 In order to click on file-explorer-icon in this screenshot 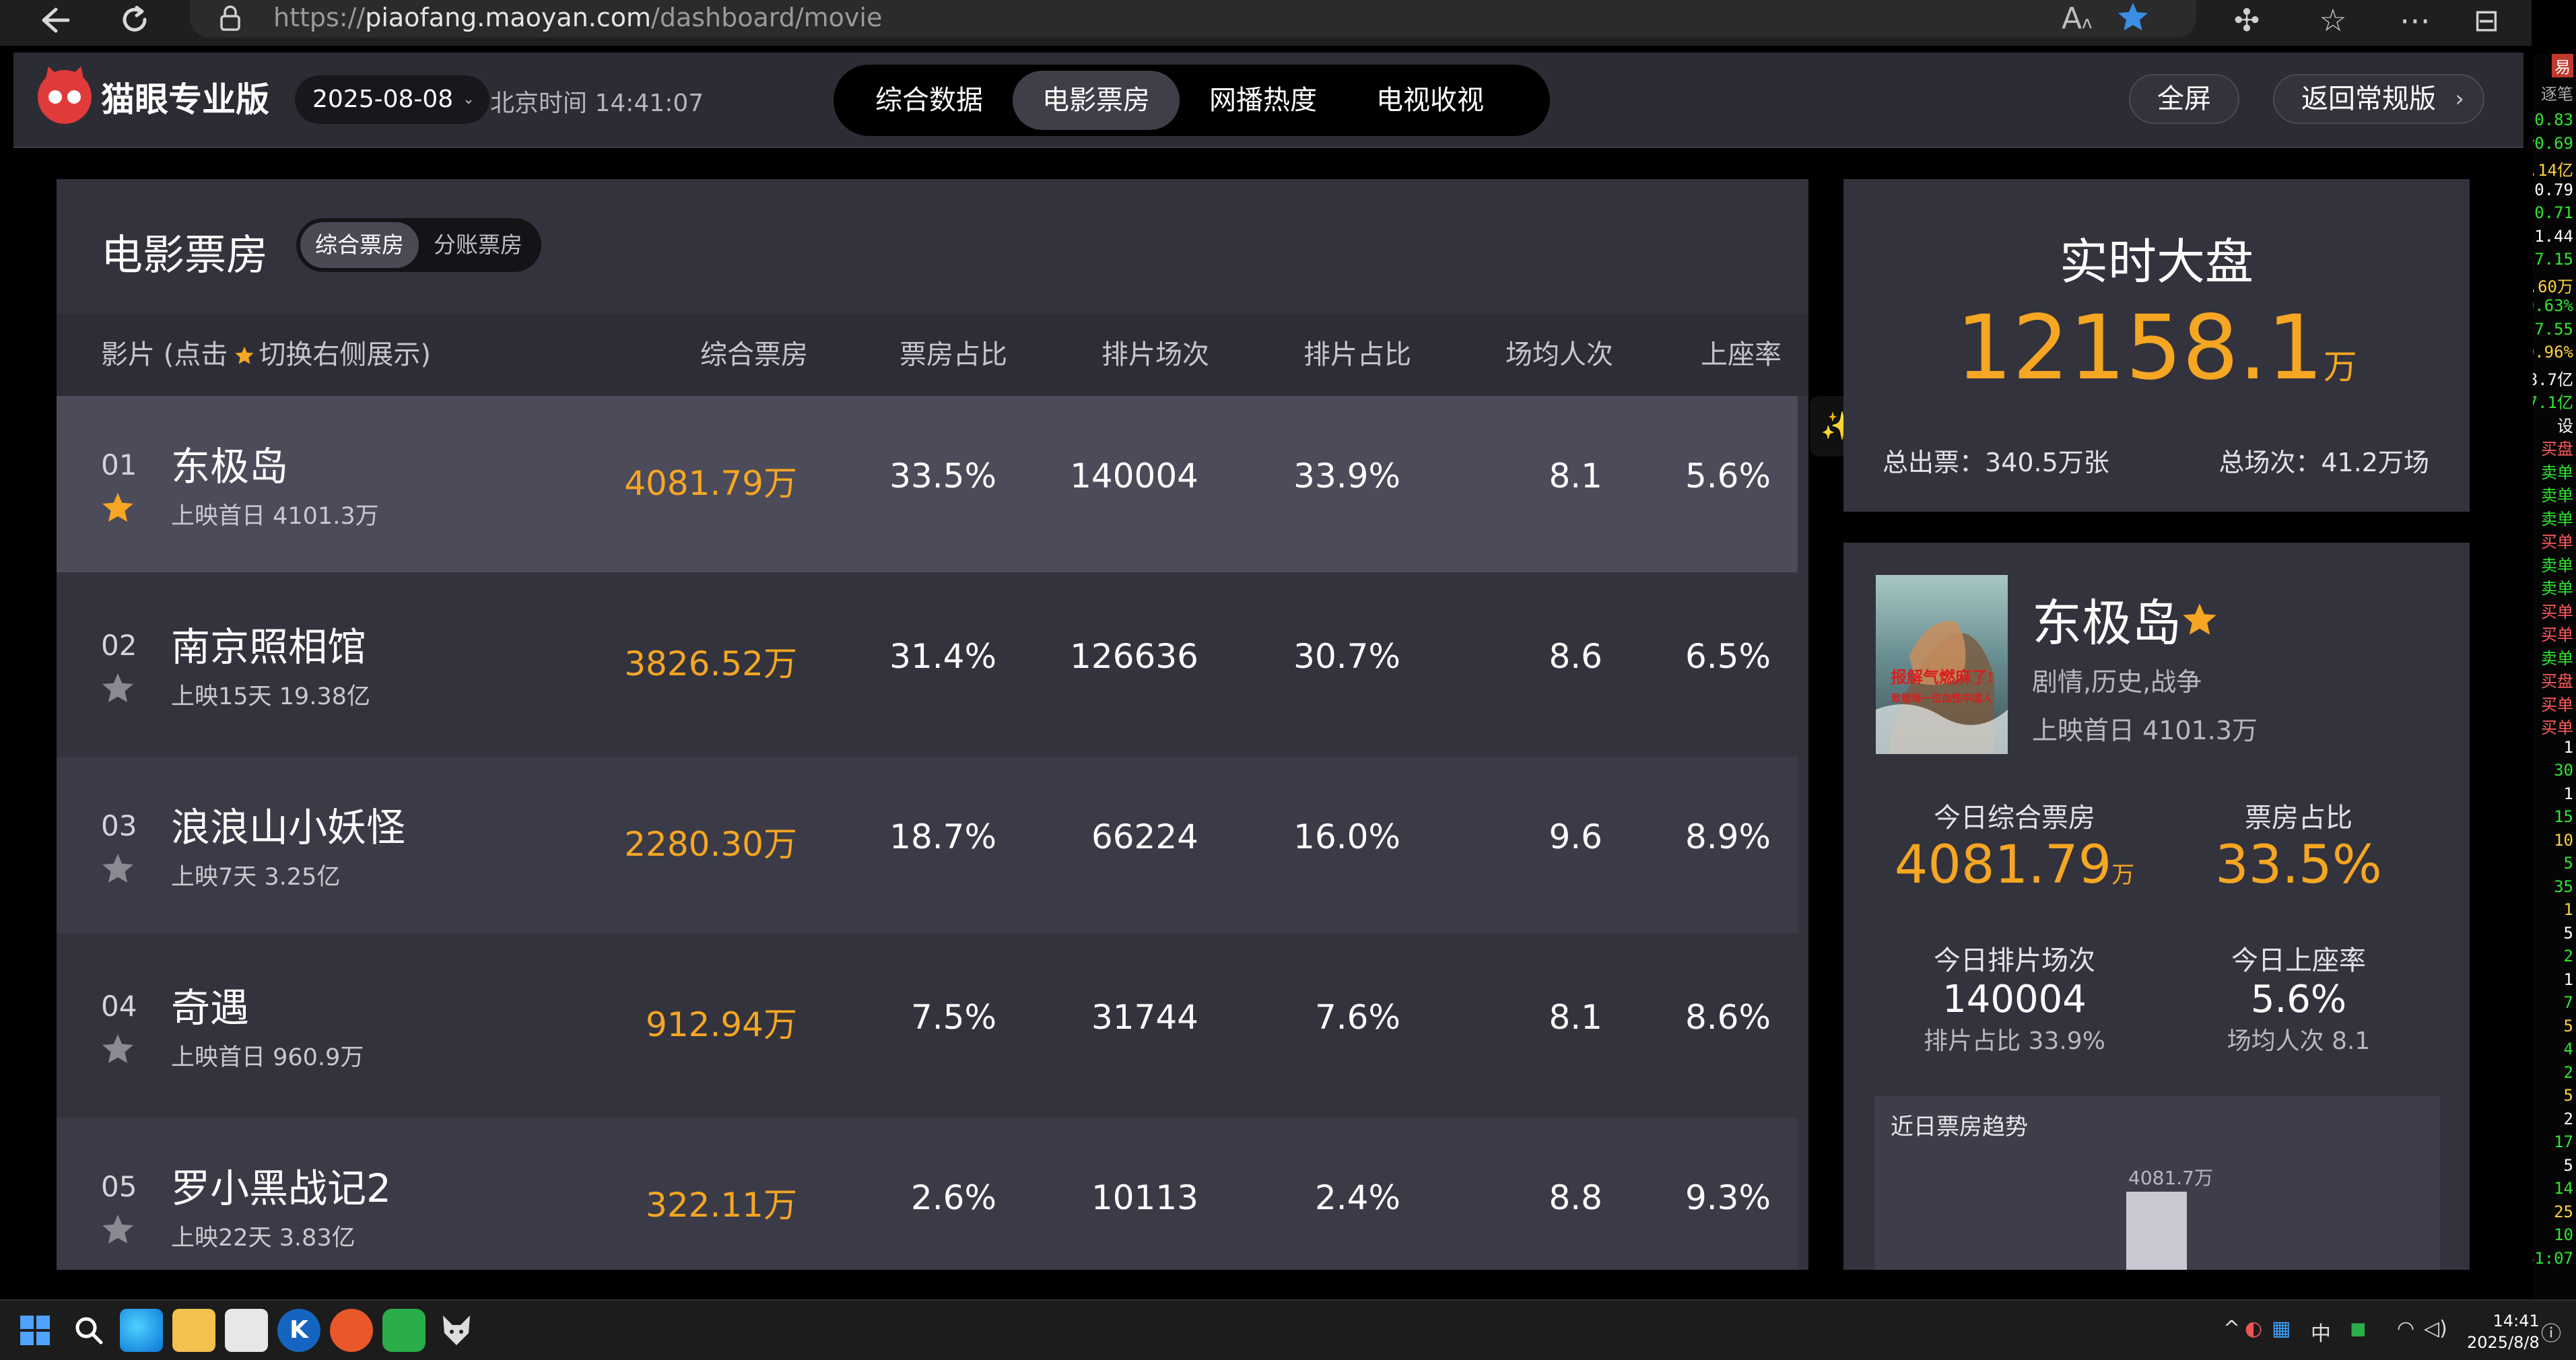, I will do `click(193, 1331)`.